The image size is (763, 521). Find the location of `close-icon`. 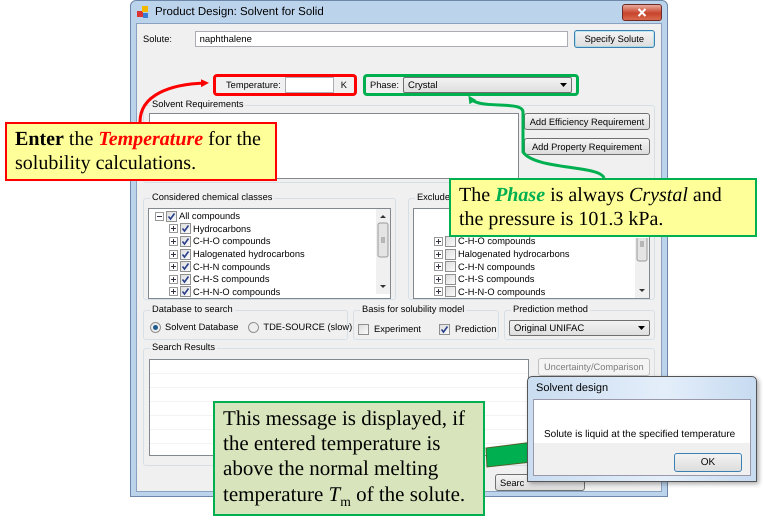

close-icon is located at coordinates (642, 12).